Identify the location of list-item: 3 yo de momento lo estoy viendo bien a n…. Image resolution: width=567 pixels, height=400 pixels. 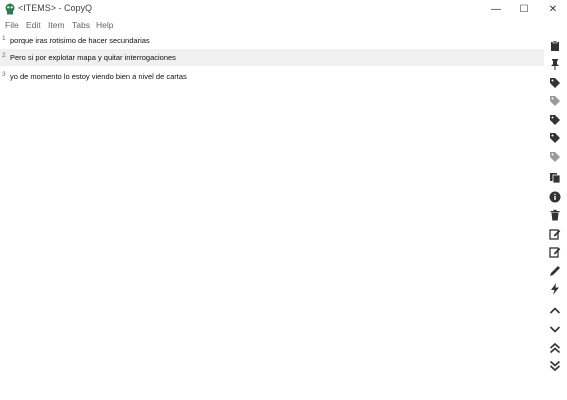
(272, 76).